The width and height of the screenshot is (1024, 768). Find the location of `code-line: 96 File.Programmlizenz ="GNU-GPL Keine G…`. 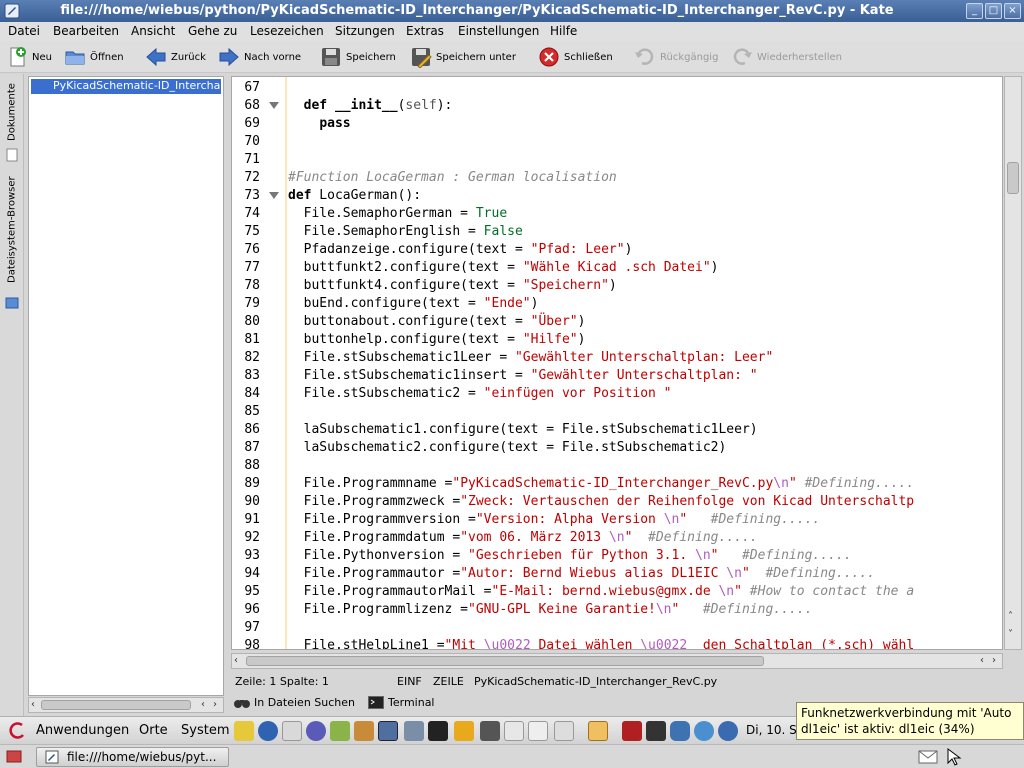

code-line: 96 File.Programmlizenz ="GNU-GPL Keine G… is located at coordinates (617, 610).